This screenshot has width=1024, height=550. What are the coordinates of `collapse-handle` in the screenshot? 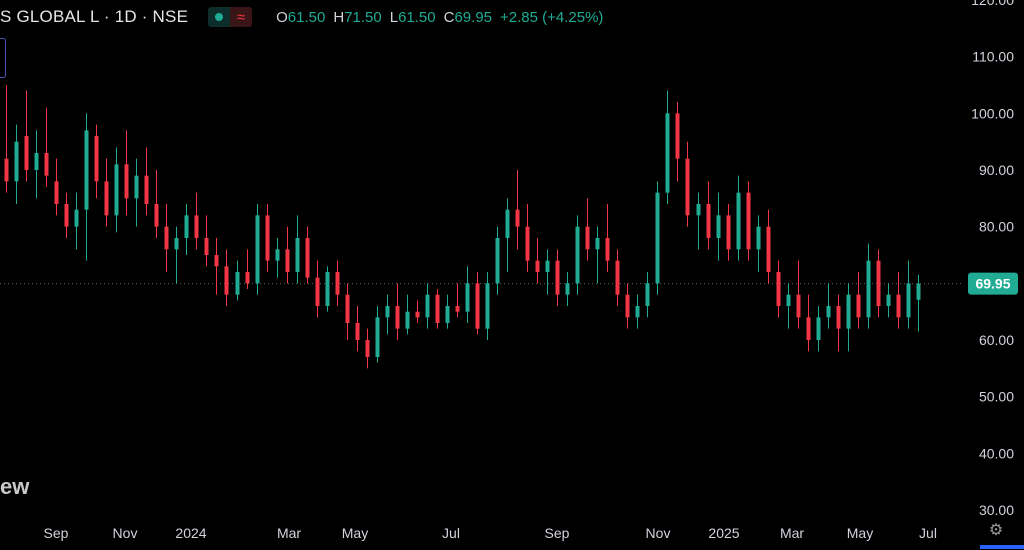 It's located at (3, 58).